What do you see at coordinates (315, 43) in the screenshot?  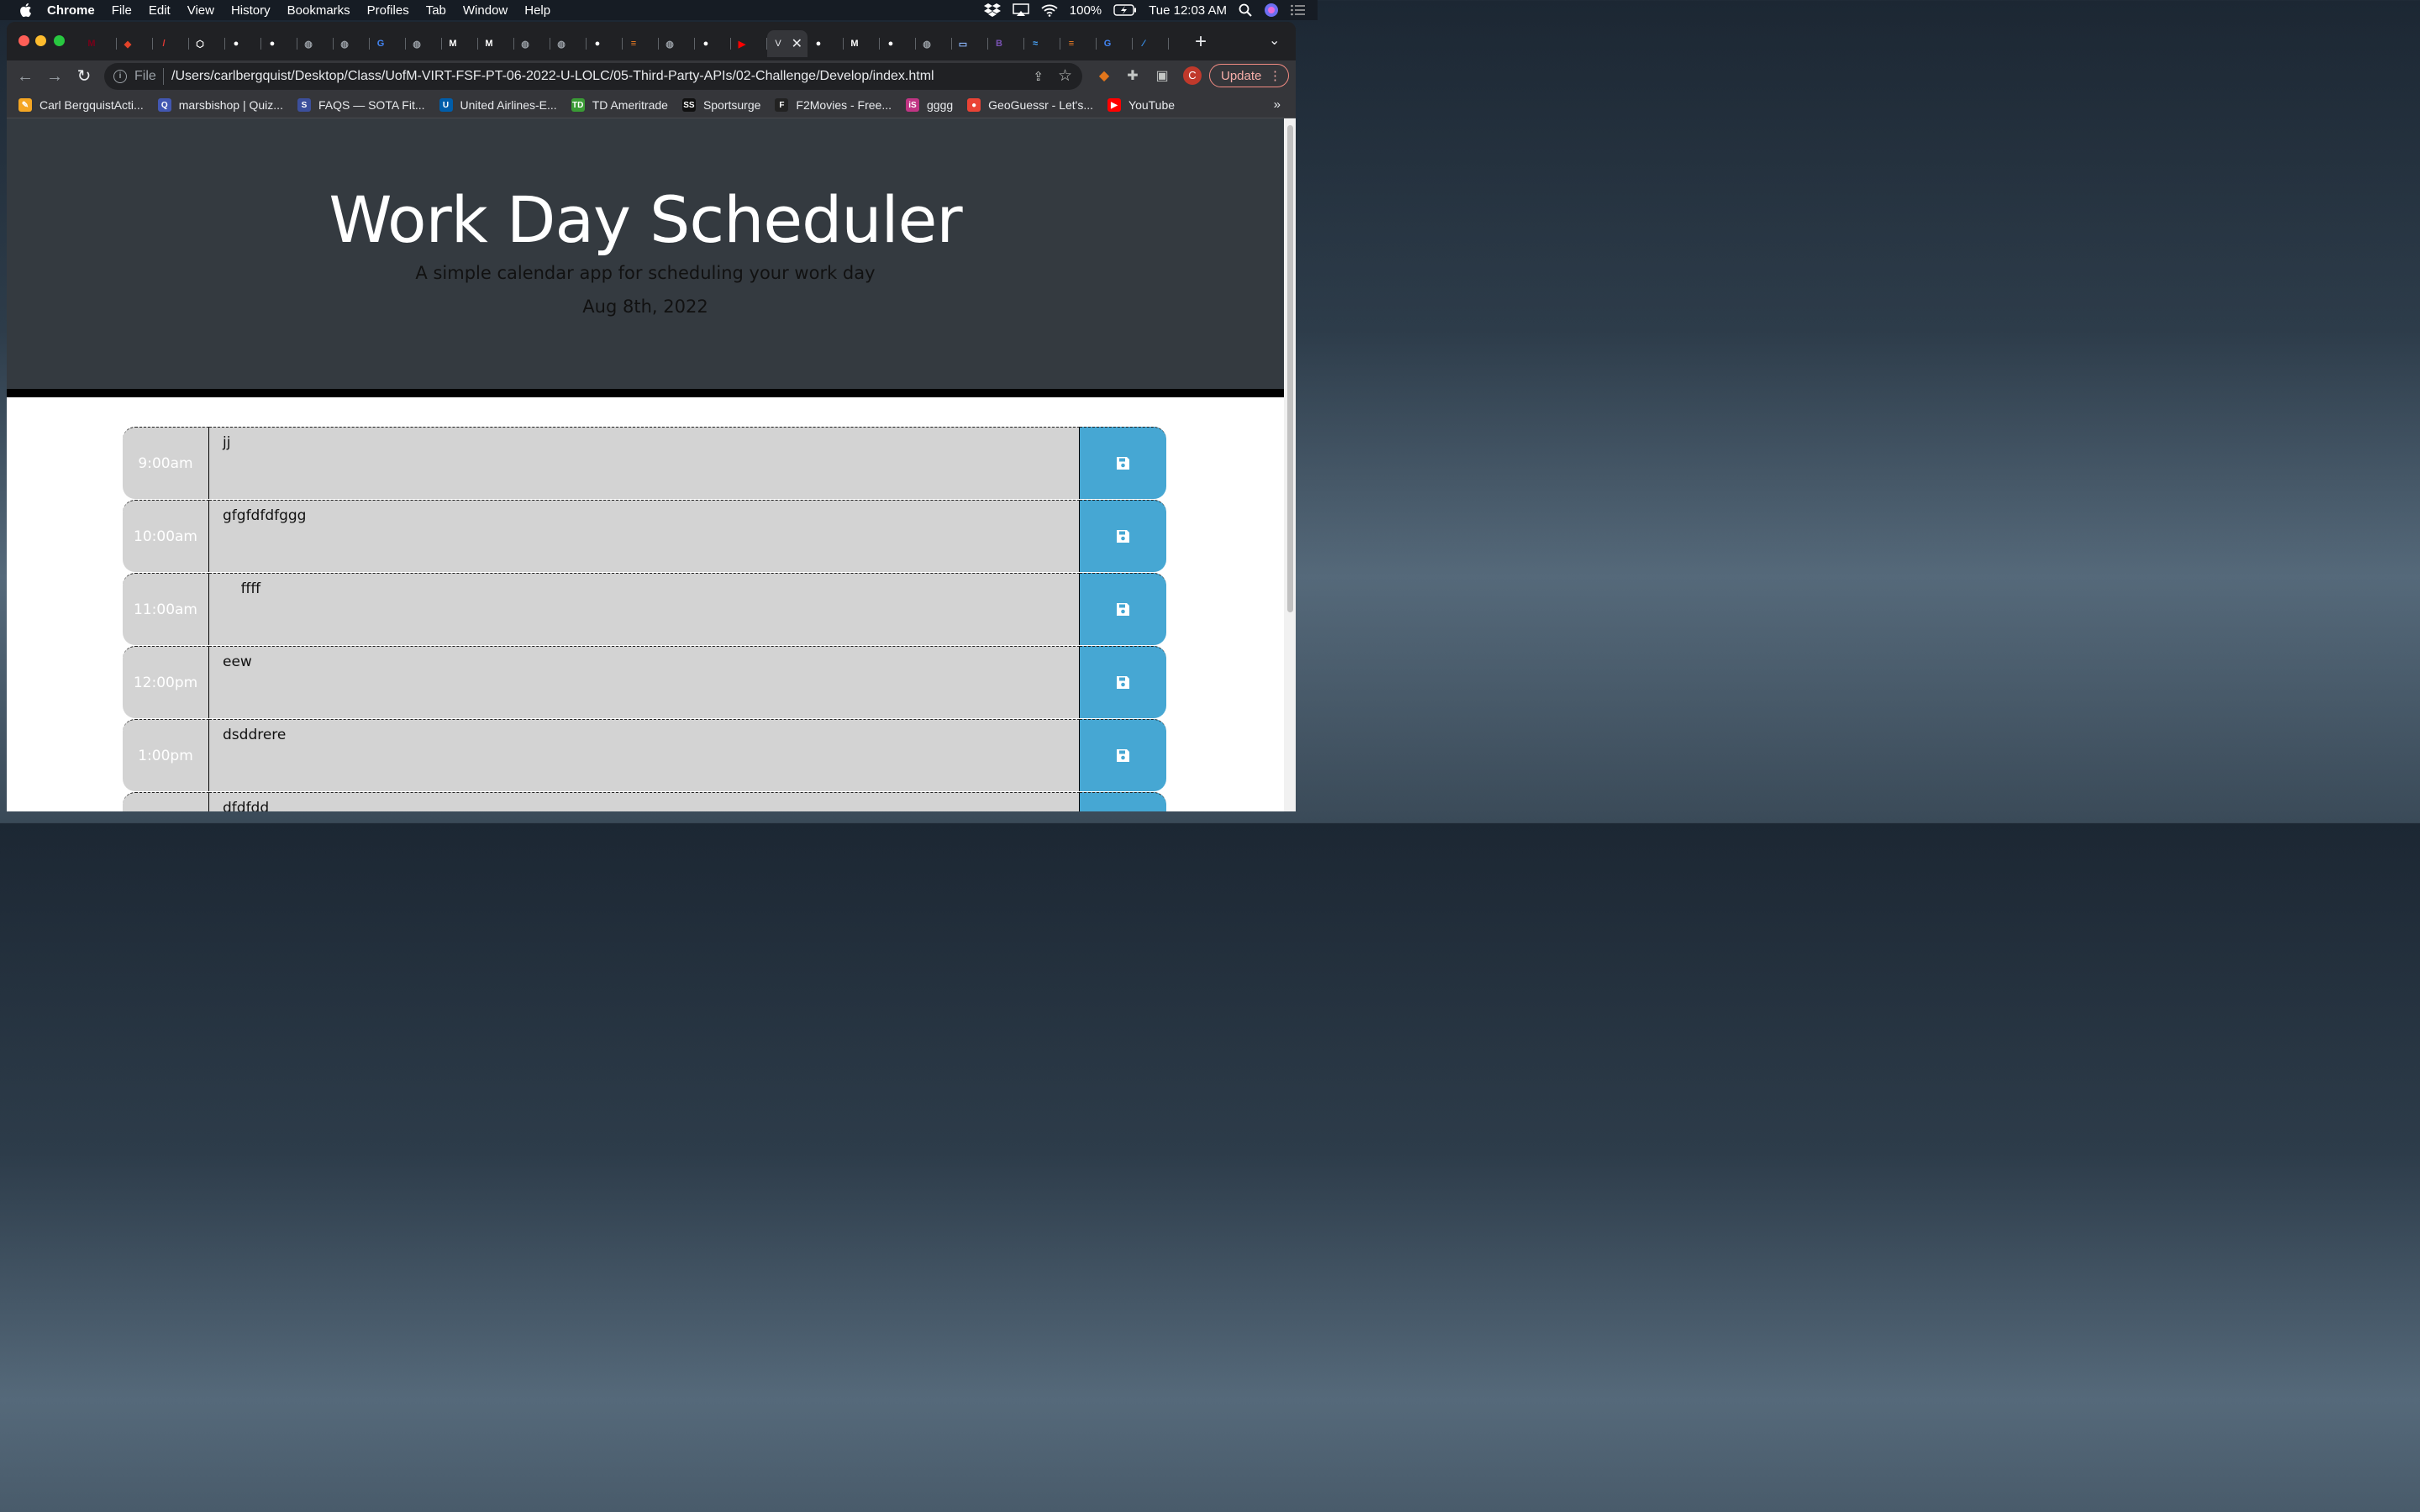 I see `tab-6: ◍` at bounding box center [315, 43].